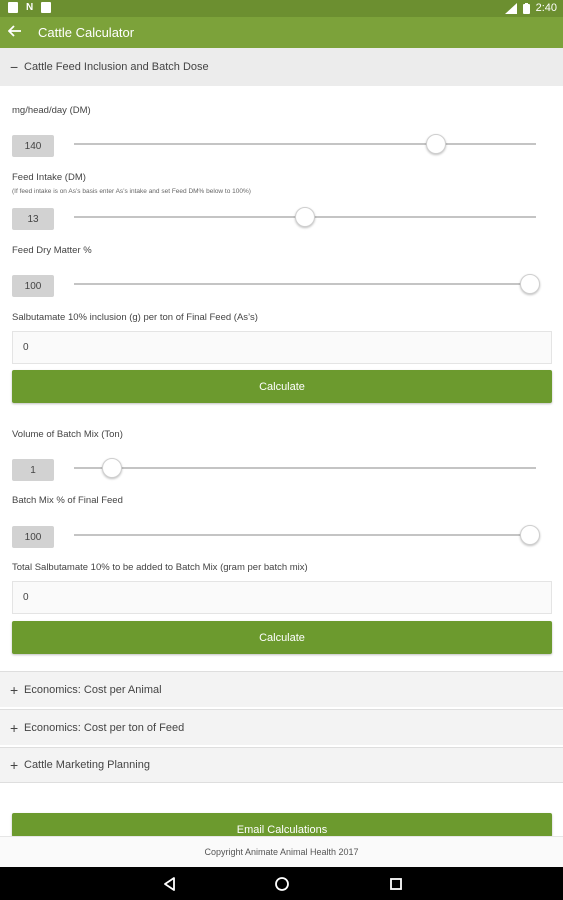 This screenshot has width=563, height=900. What do you see at coordinates (281, 765) in the screenshot?
I see `section-header-marketing-planning: + Cattle Marketing Planning` at bounding box center [281, 765].